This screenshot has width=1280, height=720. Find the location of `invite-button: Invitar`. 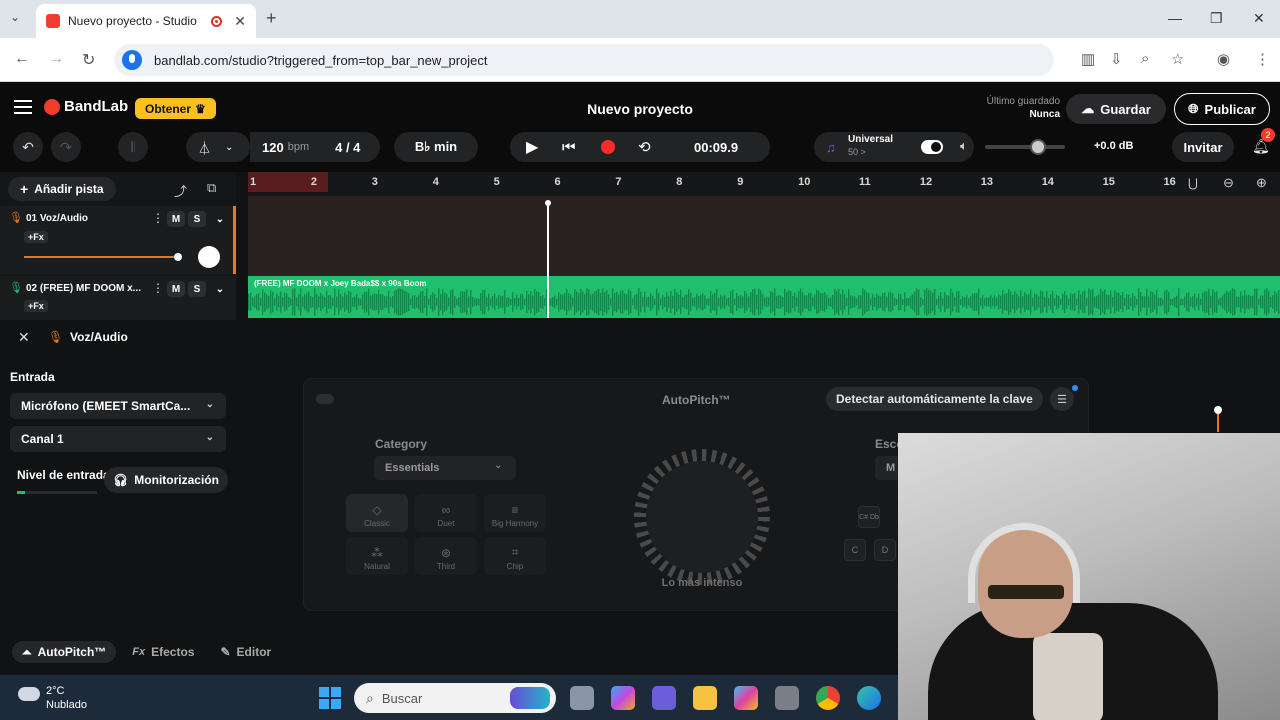

invite-button: Invitar is located at coordinates (1203, 147).